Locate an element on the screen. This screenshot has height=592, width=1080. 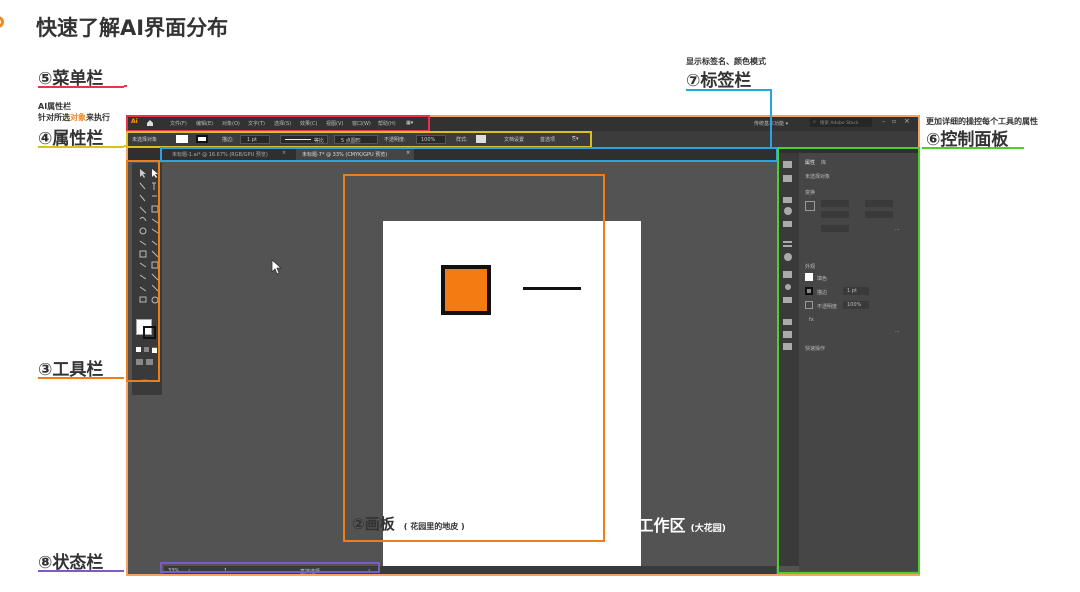
title-bullet is located at coordinates (2, 22).